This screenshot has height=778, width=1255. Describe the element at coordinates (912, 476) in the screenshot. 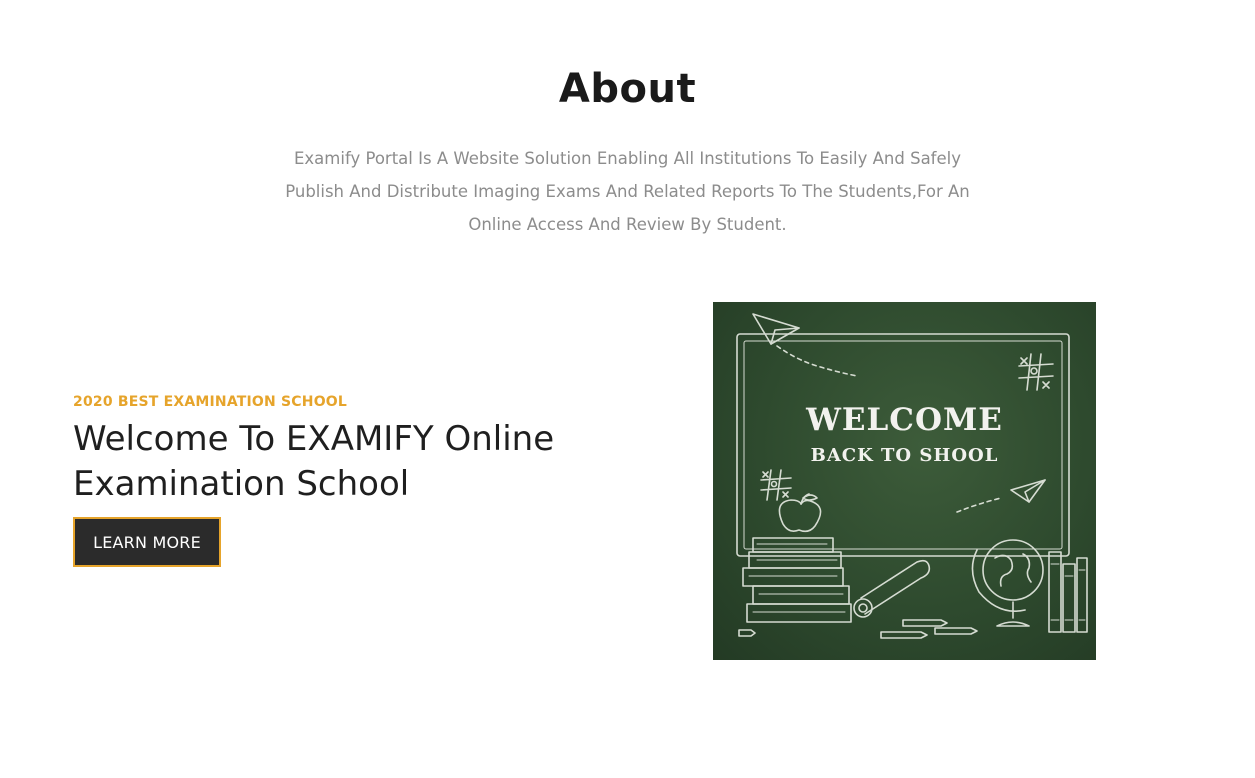

I see `chalkboard-drawing` at that location.